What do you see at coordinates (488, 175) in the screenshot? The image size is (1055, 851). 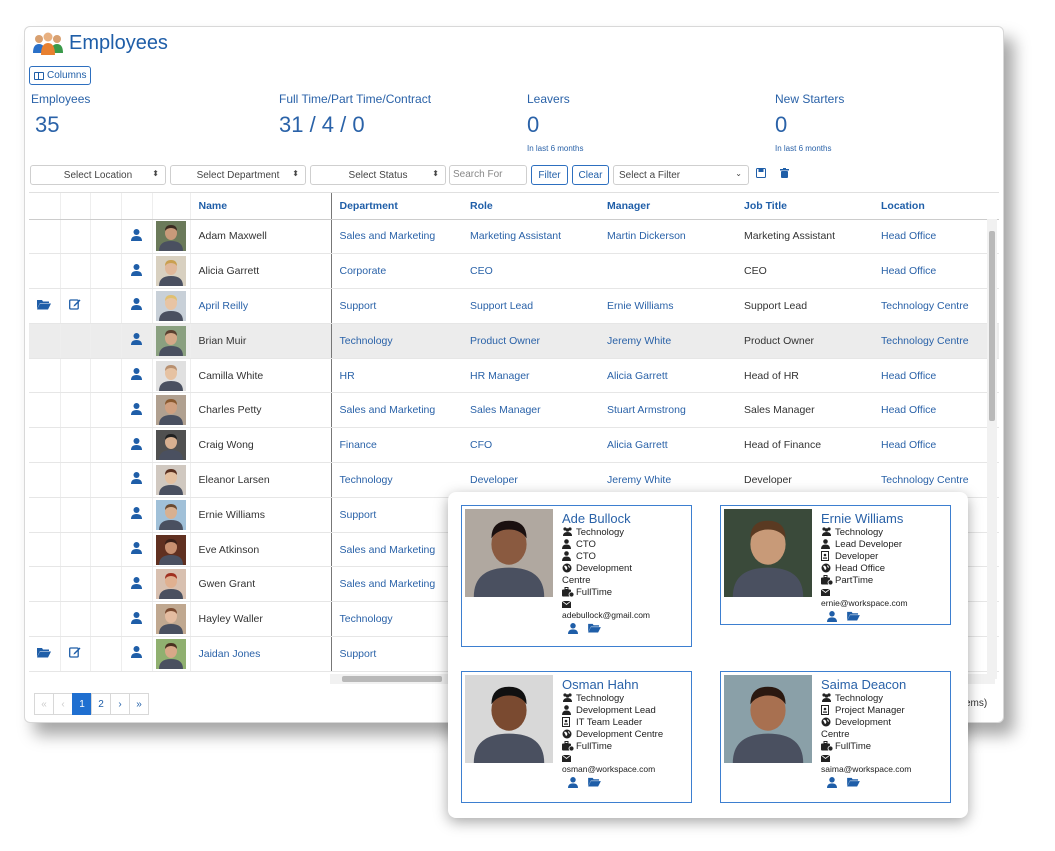 I see `search-input: Search For` at bounding box center [488, 175].